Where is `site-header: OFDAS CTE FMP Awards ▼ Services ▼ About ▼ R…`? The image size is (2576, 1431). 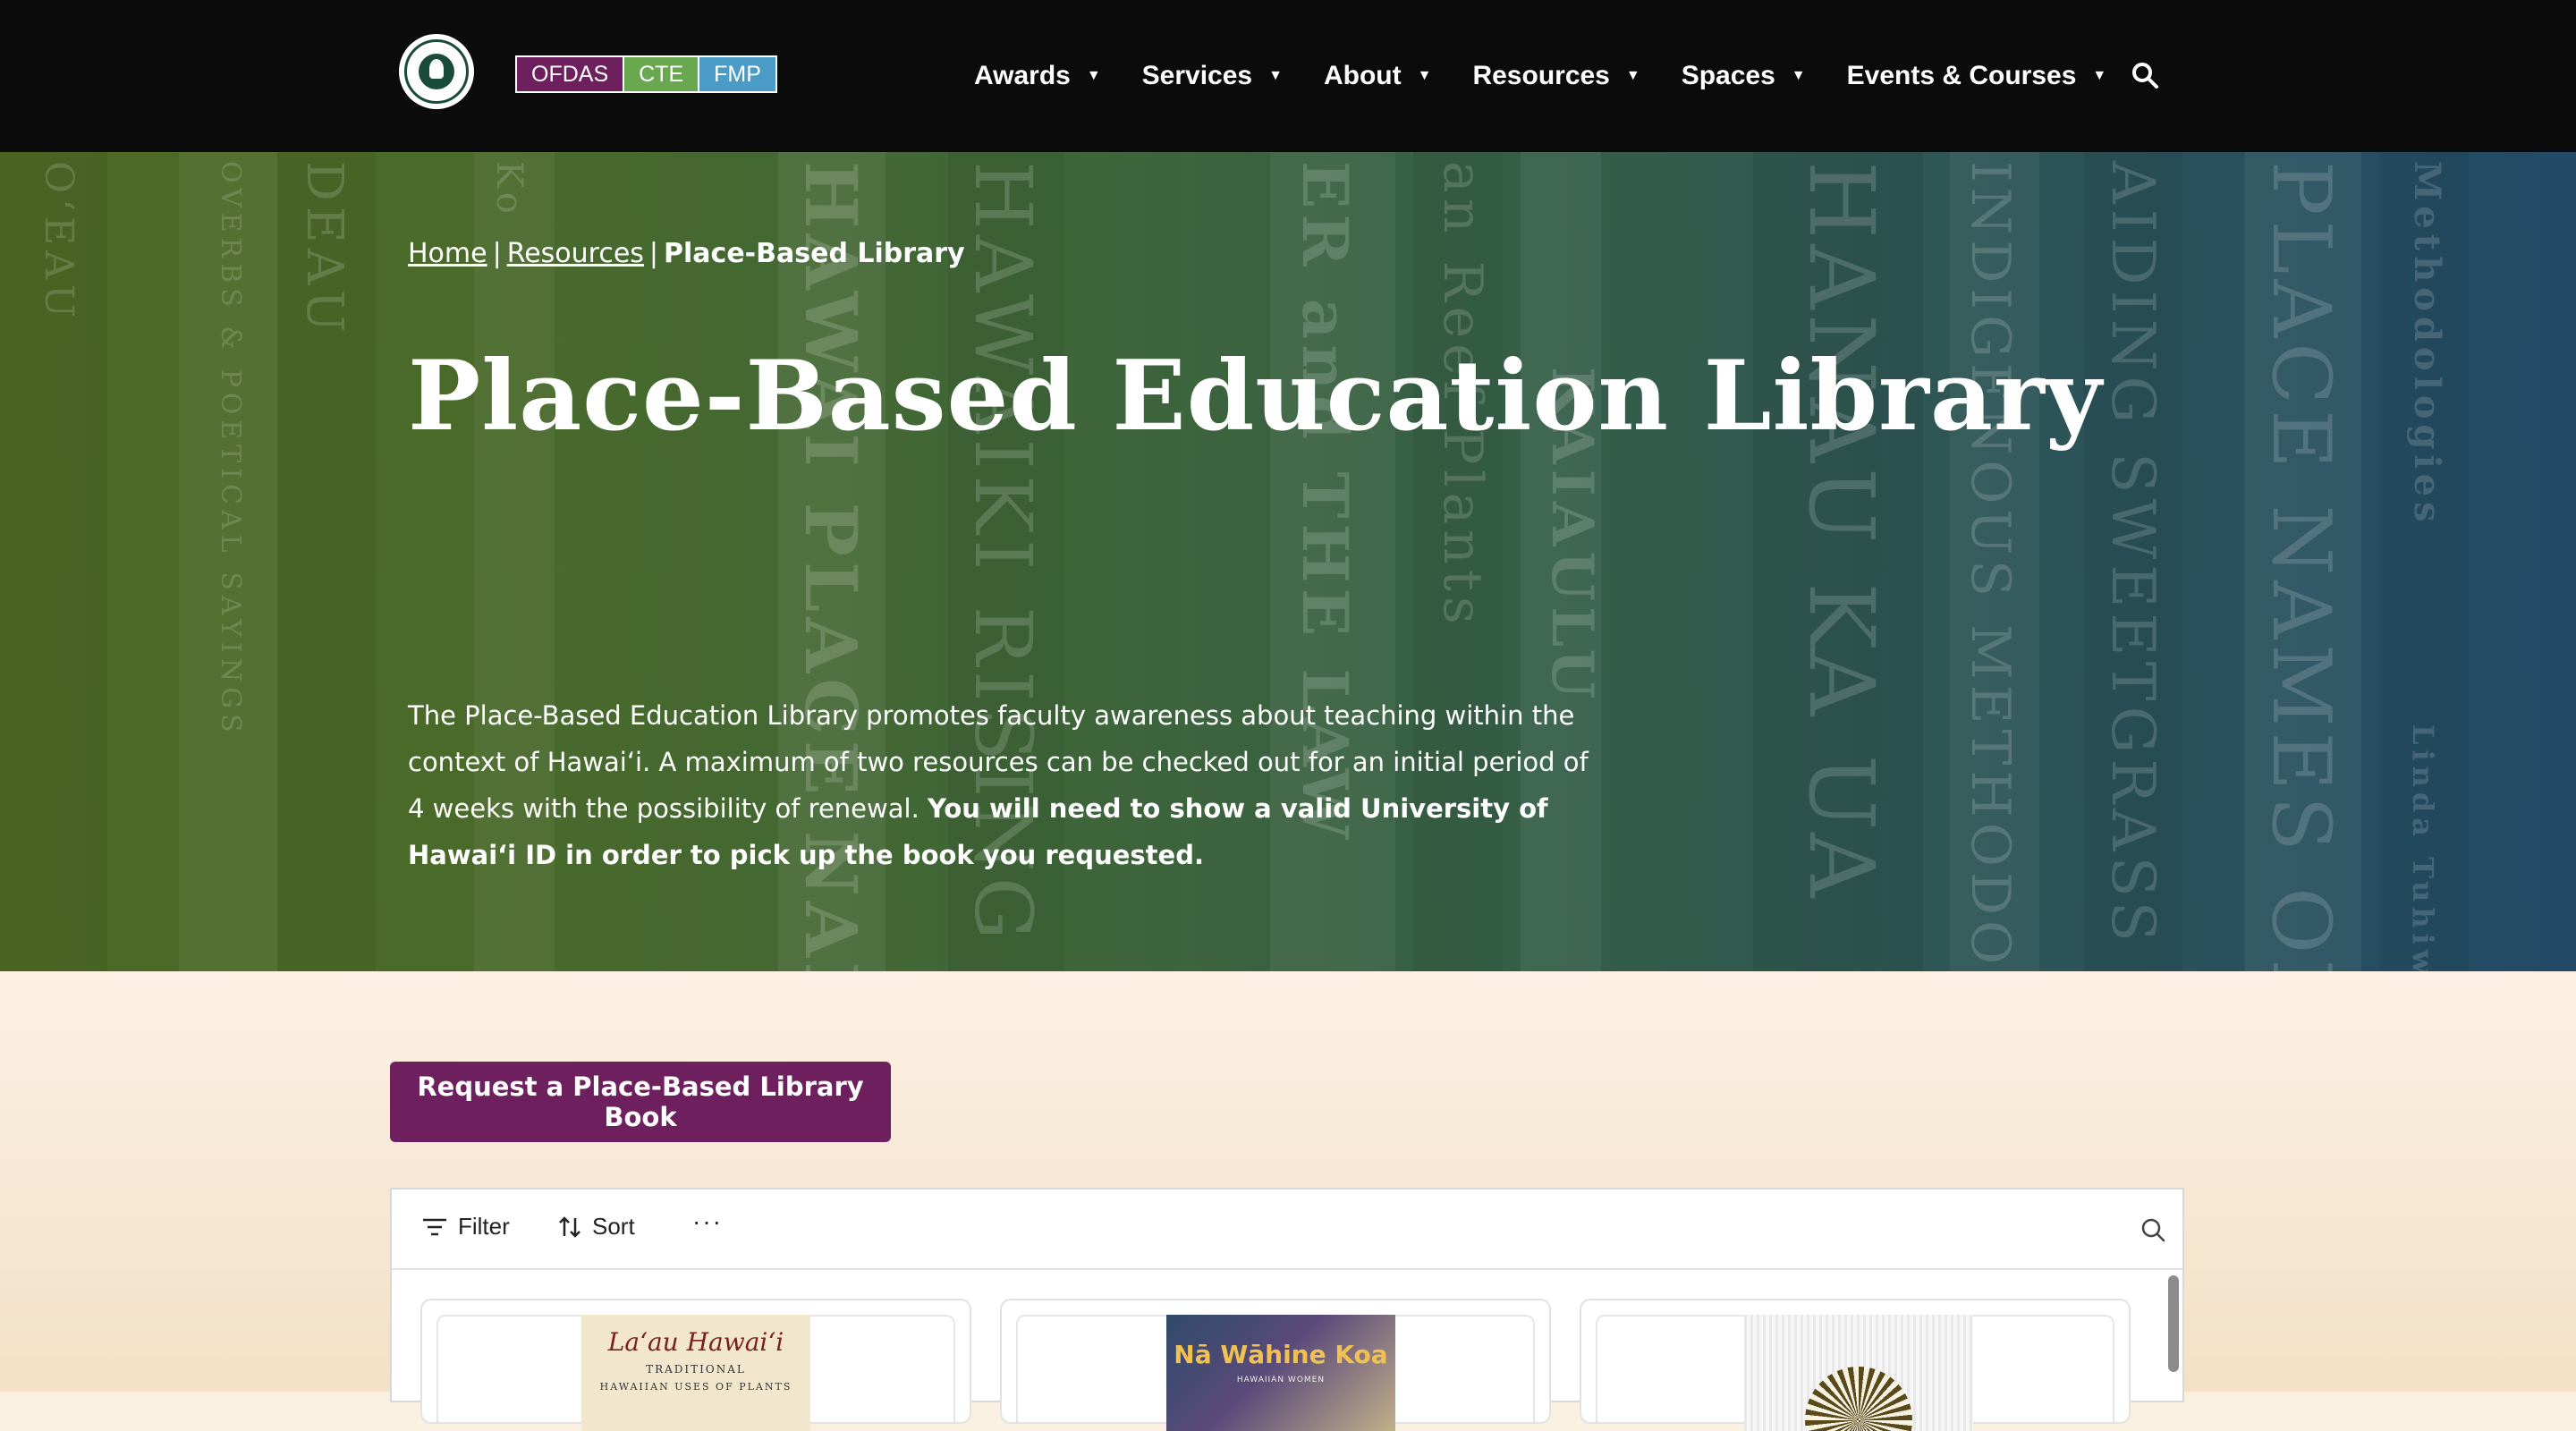 site-header: OFDAS CTE FMP Awards ▼ Services ▼ About ▼ R… is located at coordinates (1288, 76).